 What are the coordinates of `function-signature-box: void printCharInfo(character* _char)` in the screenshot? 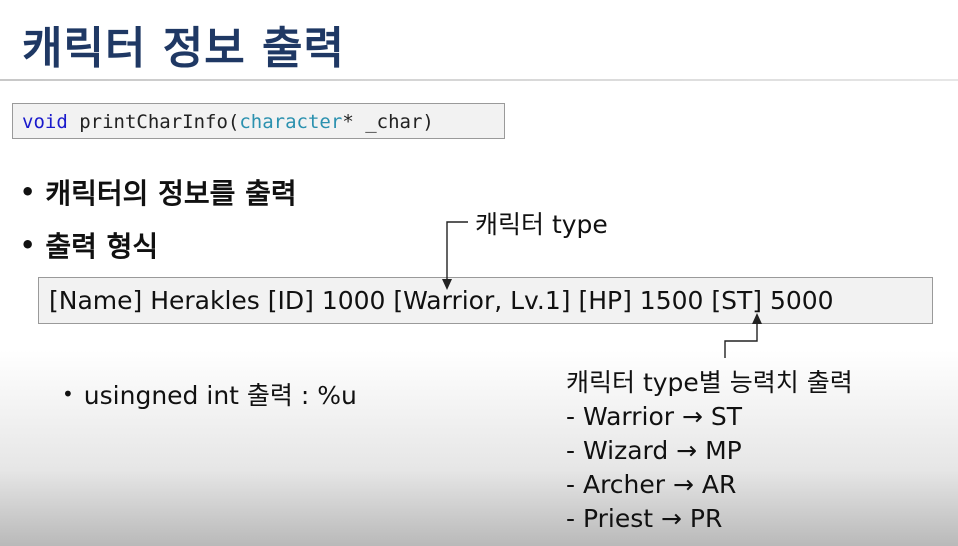 It's located at (258, 121).